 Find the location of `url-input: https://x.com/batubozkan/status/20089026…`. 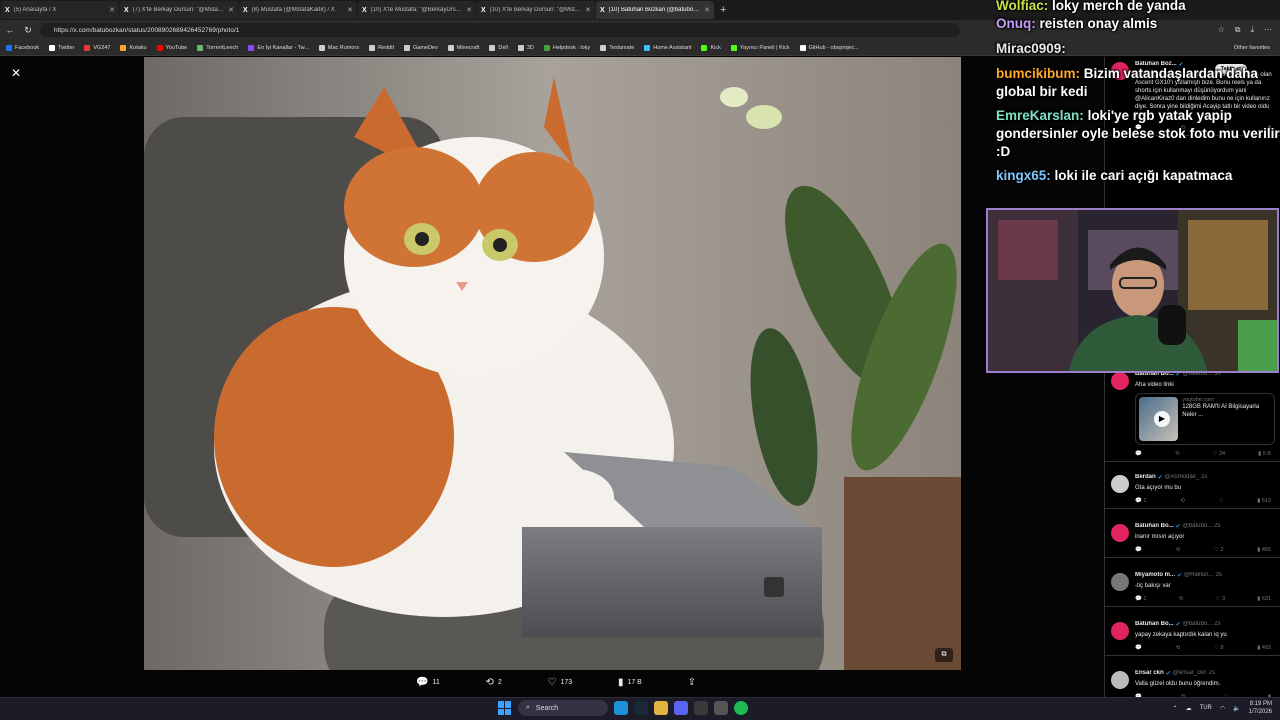

url-input: https://x.com/batubozkan/status/20089026… is located at coordinates (500, 30).